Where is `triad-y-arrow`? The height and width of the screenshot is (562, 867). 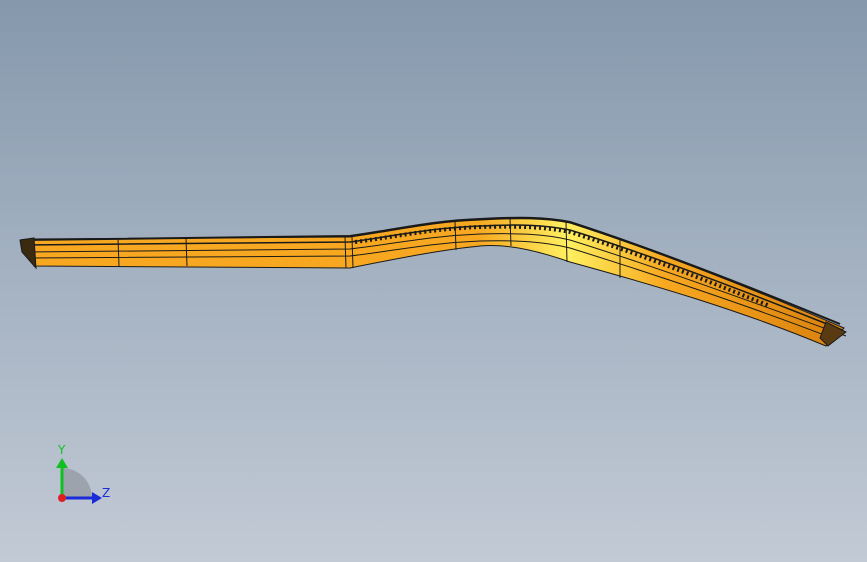 triad-y-arrow is located at coordinates (62, 463).